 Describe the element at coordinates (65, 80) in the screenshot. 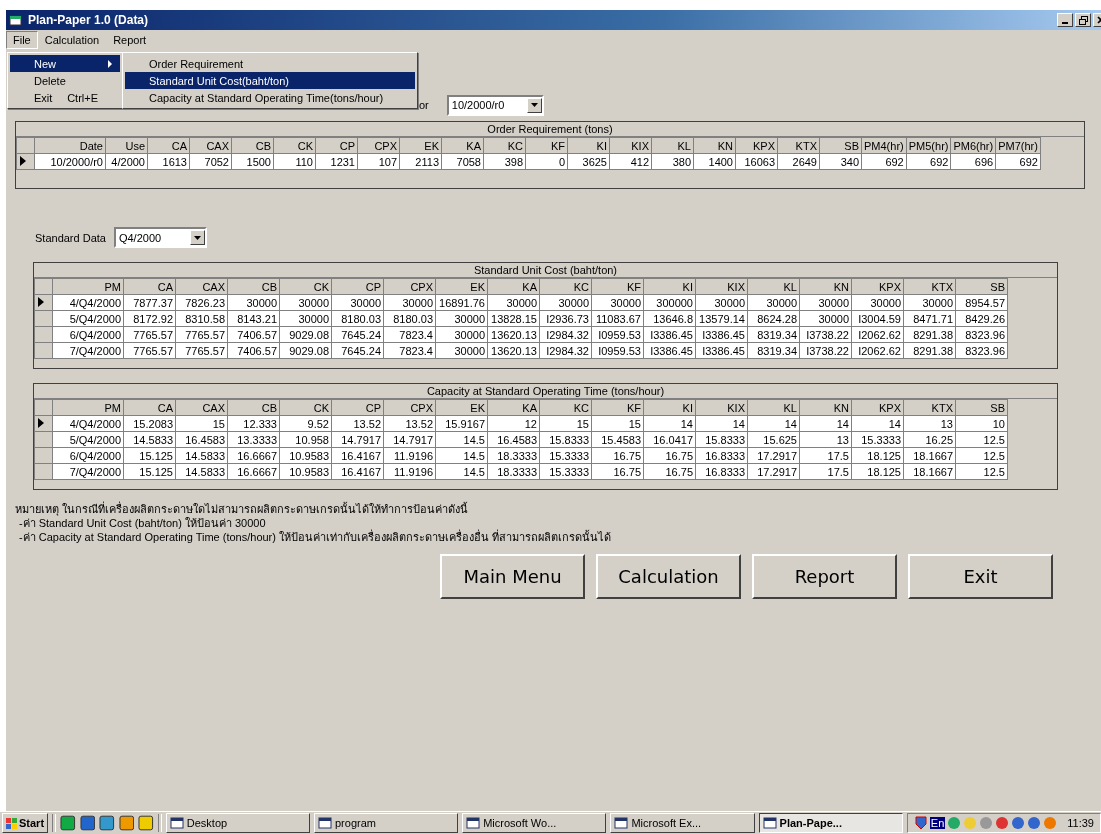

I see `menu-item: Delete` at that location.